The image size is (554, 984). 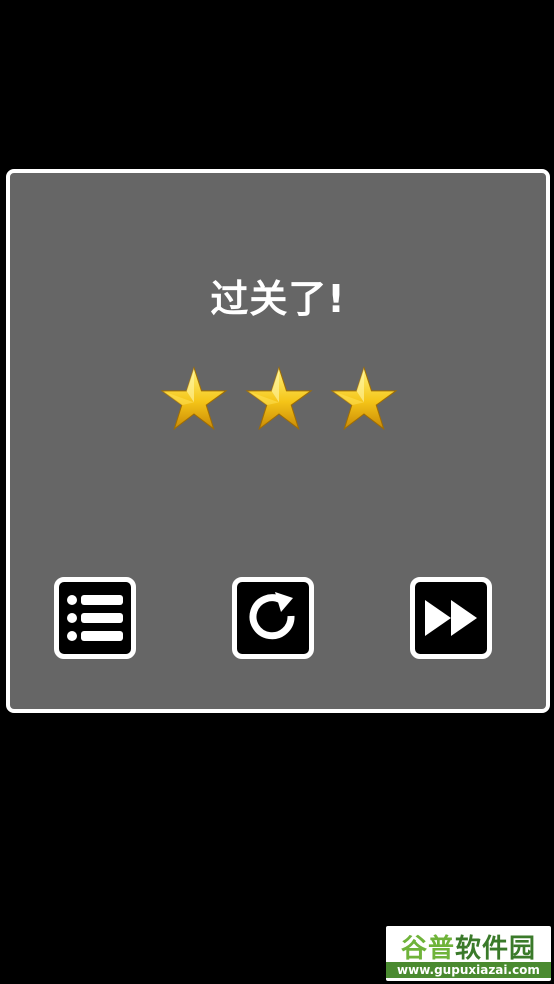 What do you see at coordinates (278, 299) in the screenshot?
I see `dialog-title: 过关了!` at bounding box center [278, 299].